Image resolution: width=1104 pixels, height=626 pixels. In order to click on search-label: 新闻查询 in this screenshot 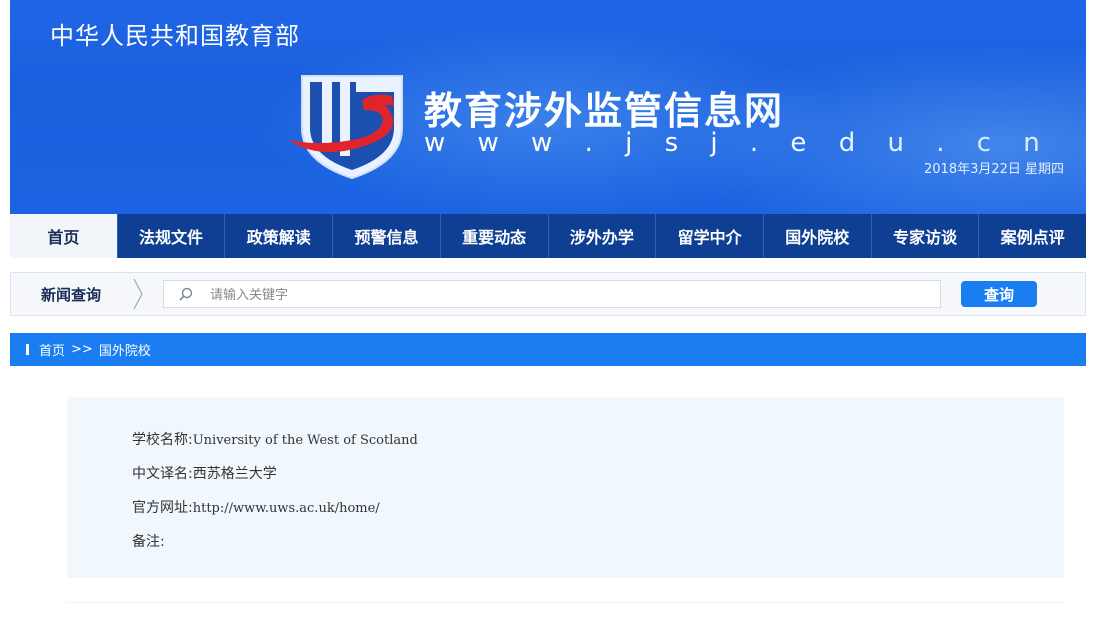, I will do `click(71, 295)`.